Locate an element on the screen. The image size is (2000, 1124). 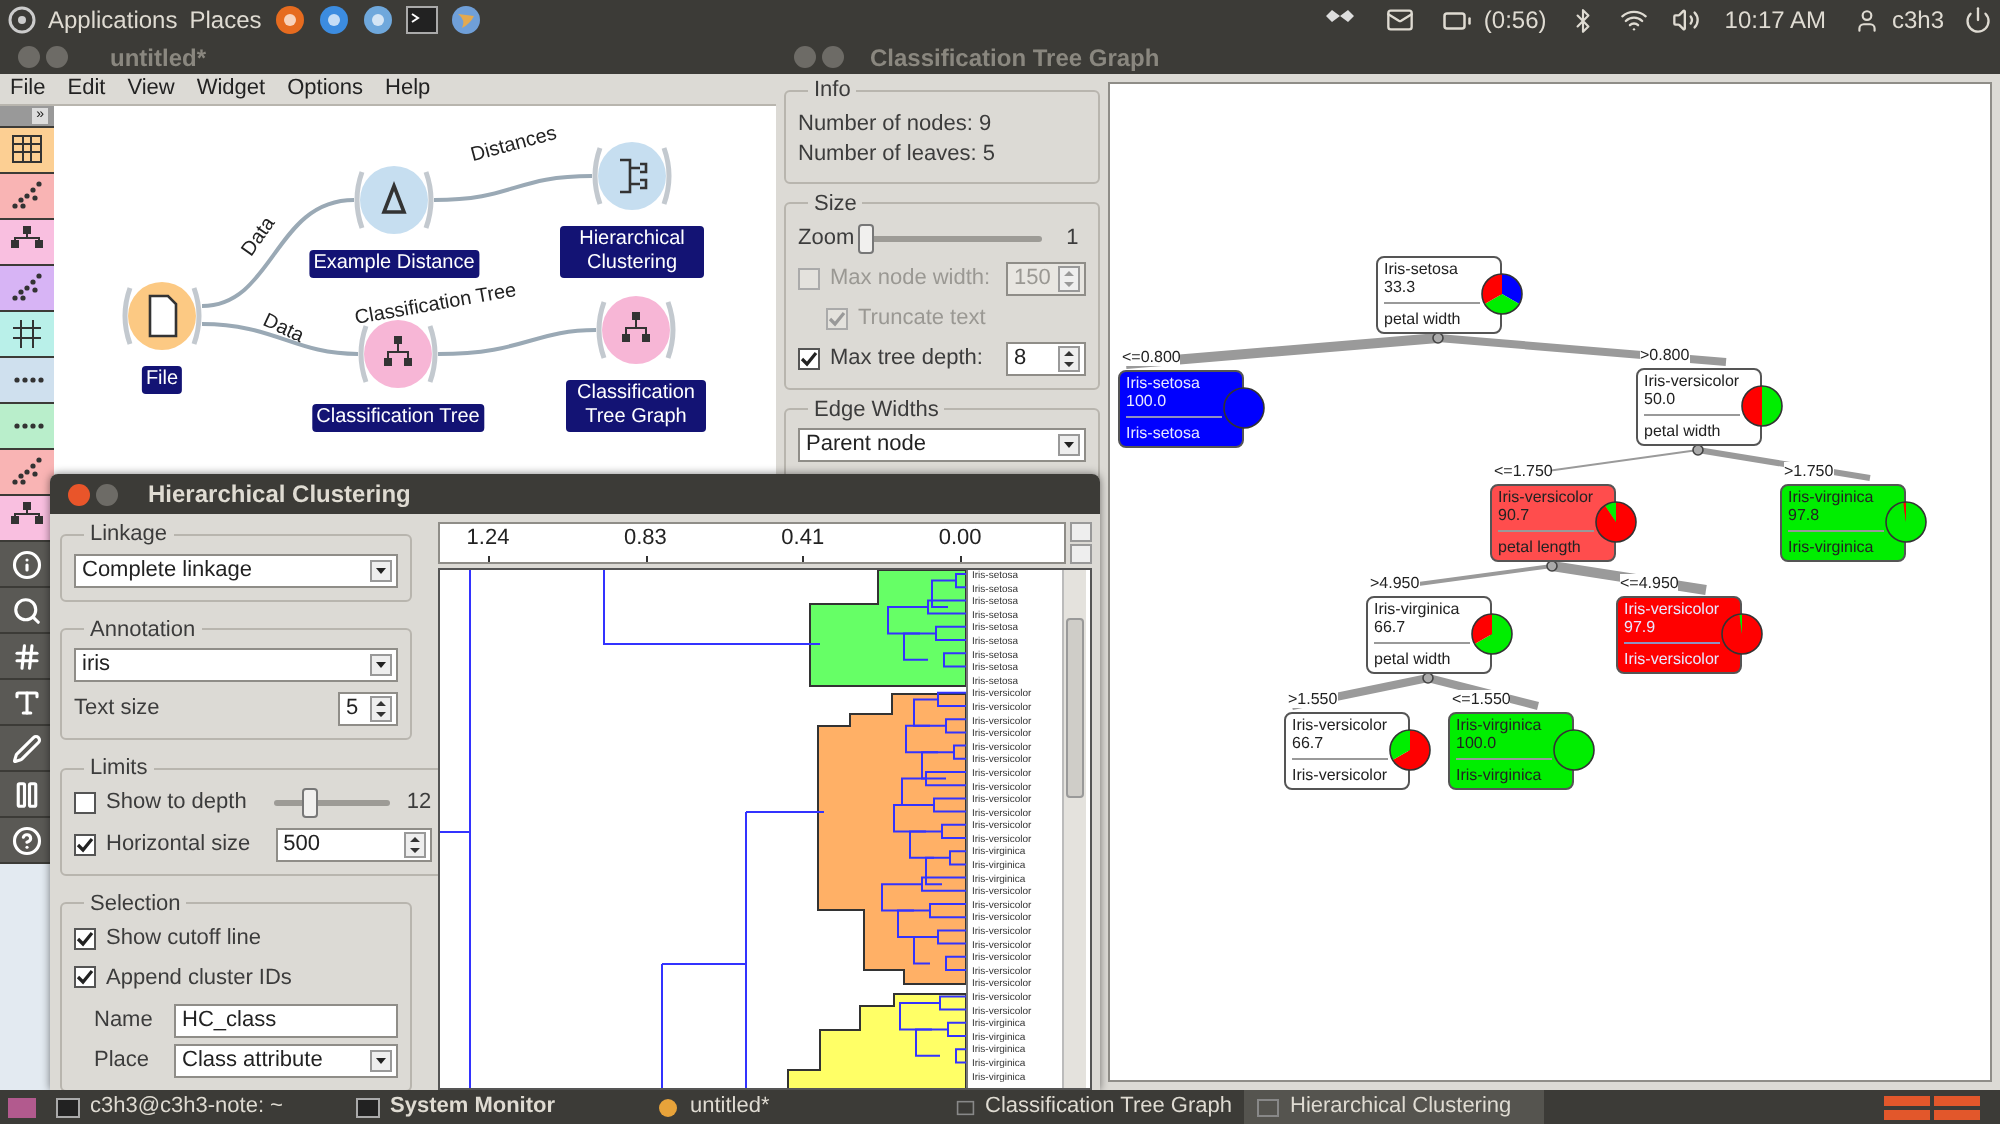
panel-menu: Applications is located at coordinates (113, 20).